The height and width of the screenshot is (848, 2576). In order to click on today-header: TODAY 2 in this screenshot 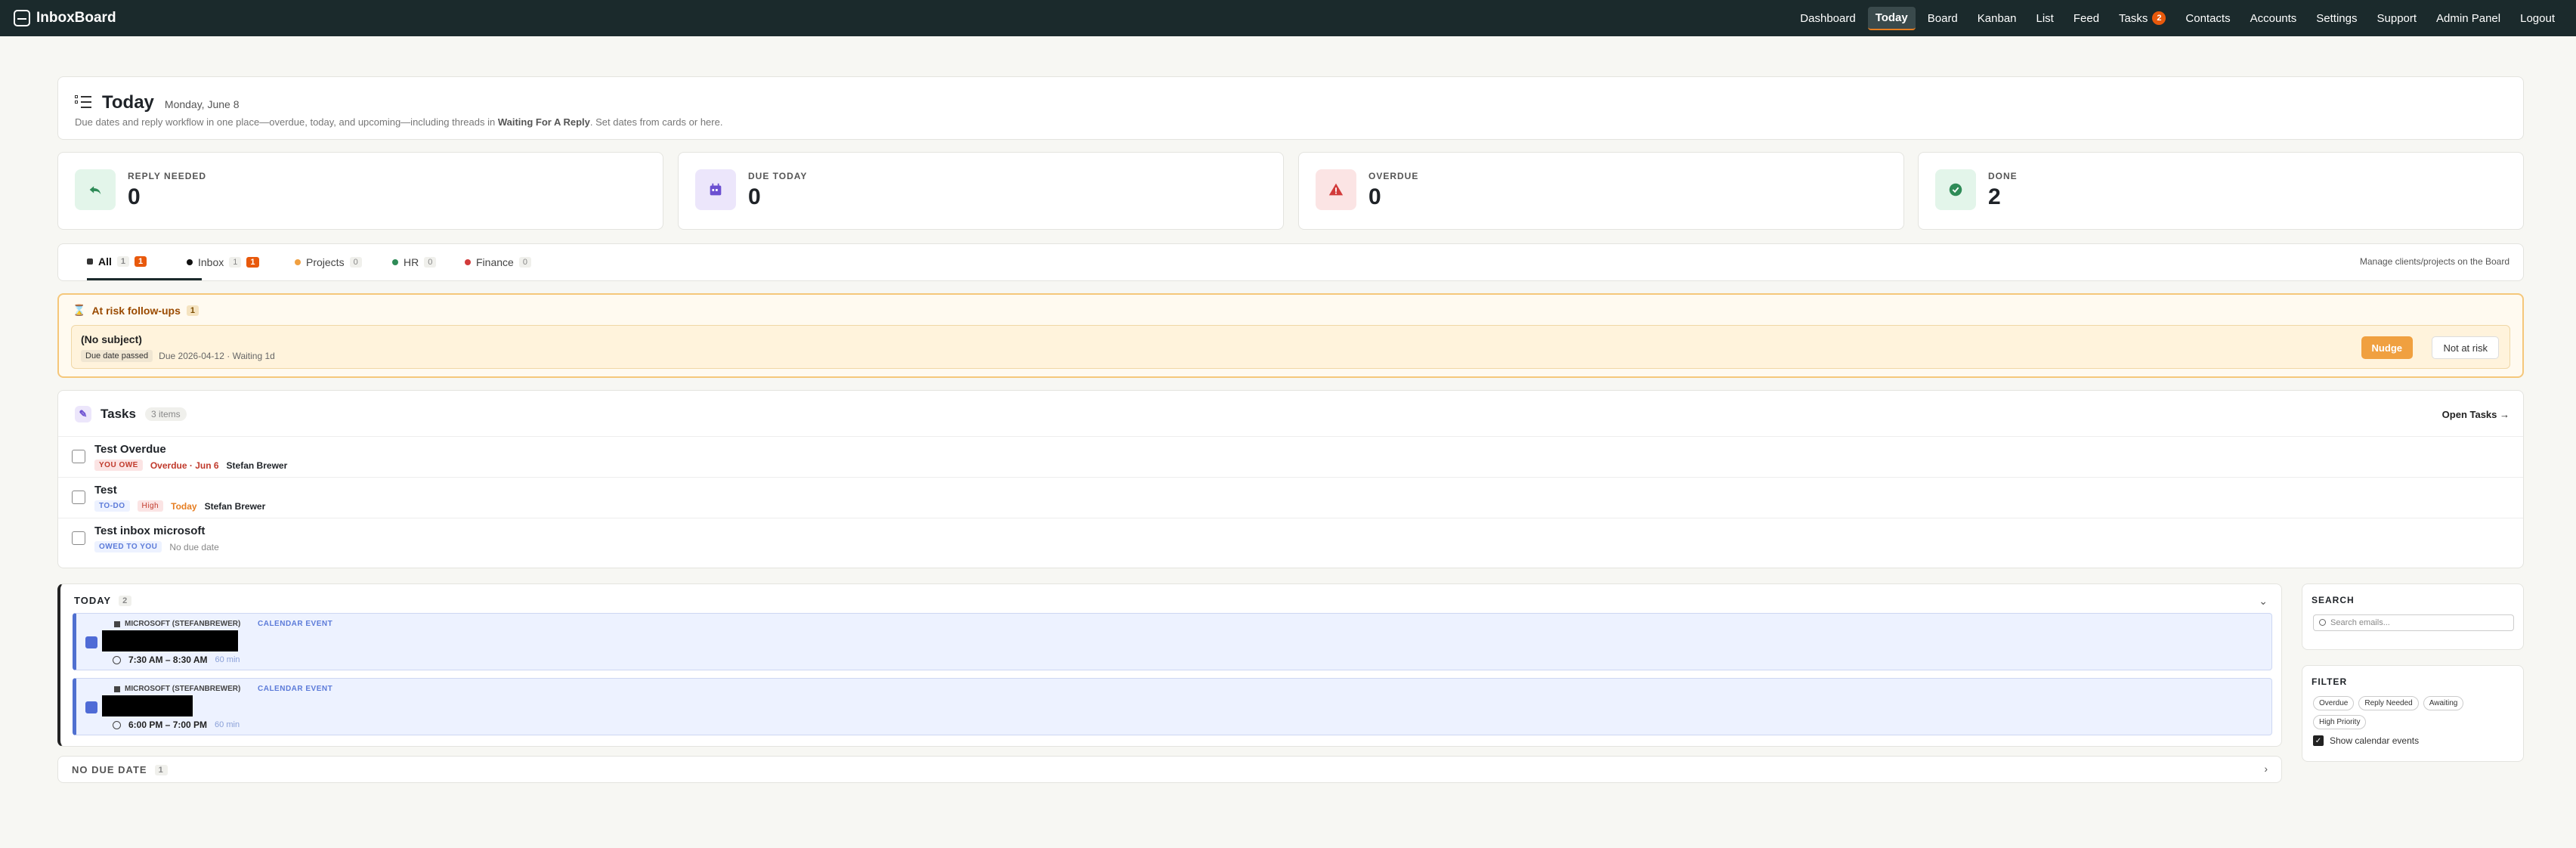, I will do `click(103, 600)`.